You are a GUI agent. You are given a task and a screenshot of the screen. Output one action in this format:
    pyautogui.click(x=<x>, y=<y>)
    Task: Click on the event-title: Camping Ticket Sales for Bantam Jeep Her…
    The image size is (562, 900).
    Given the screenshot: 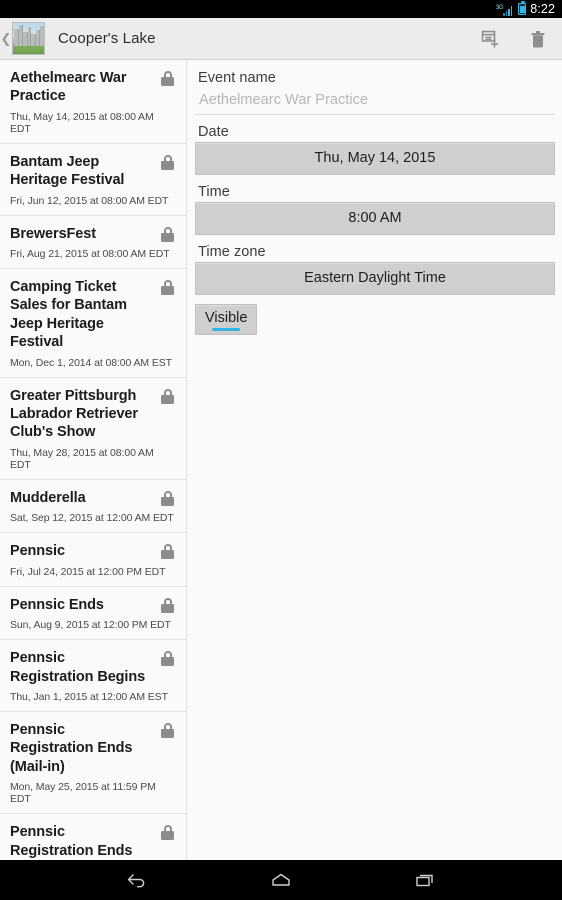 What is the action you would take?
    pyautogui.click(x=68, y=315)
    